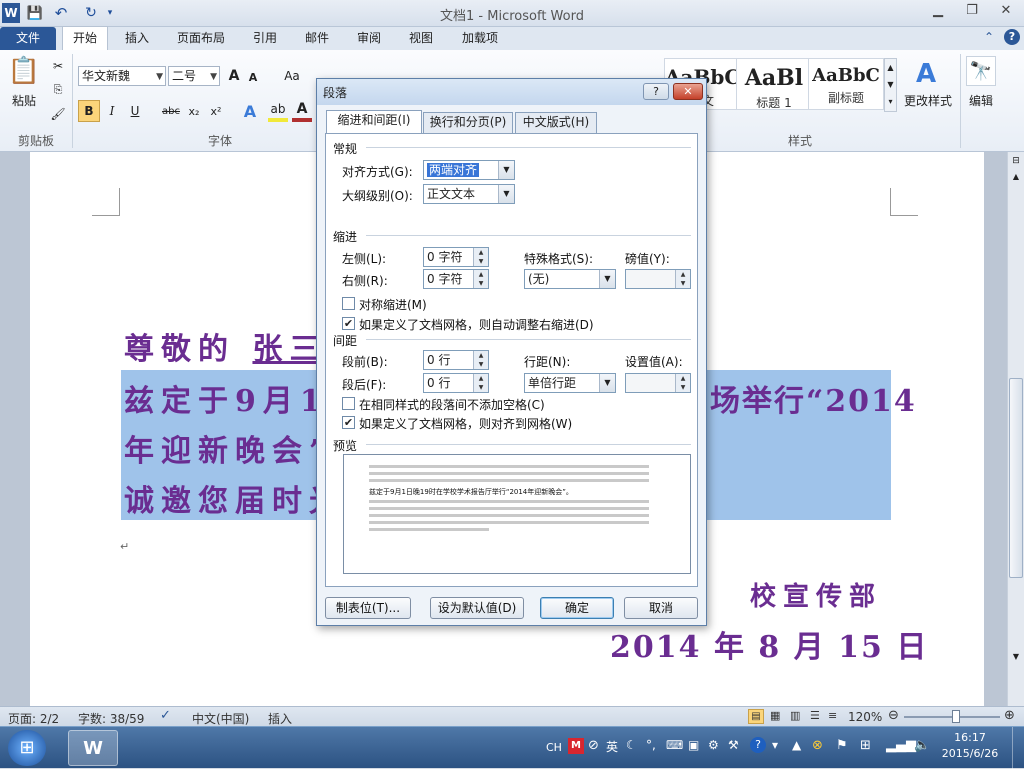 This screenshot has width=1024, height=769. I want to click on spacing-at-spinner: ▲ ▼, so click(658, 383).